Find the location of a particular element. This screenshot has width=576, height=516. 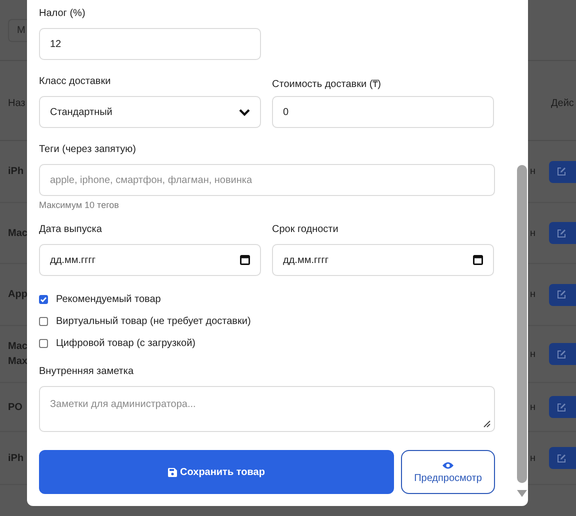

checkbox-label: Цифровой товар (с загрузкой) is located at coordinates (126, 343).